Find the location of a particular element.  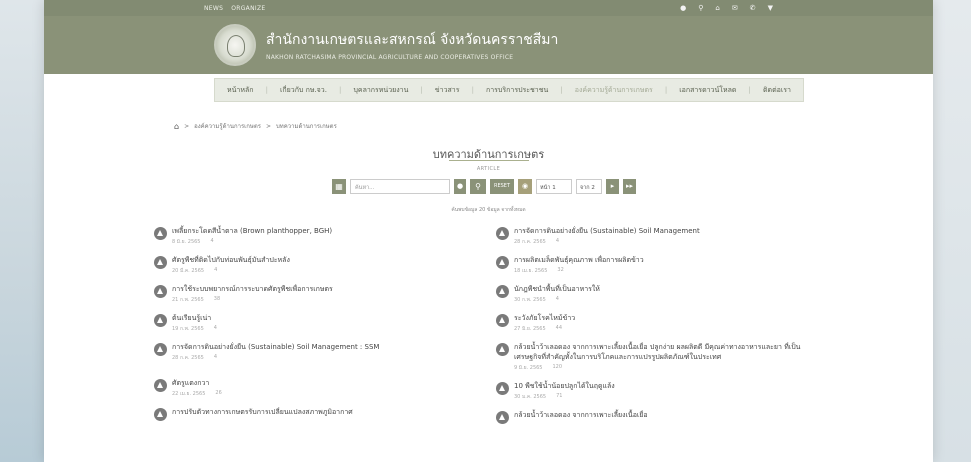

page-subtitle: ARTICLE is located at coordinates (488, 169).